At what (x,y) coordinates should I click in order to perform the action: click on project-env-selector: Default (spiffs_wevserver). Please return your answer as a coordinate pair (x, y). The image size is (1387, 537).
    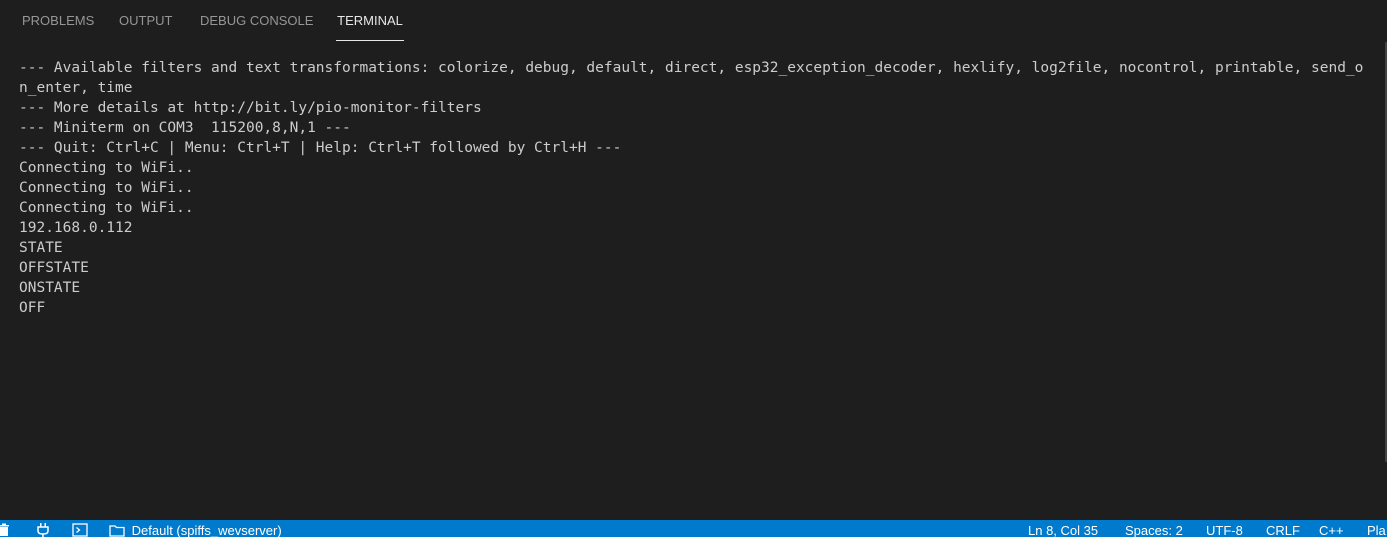
    Looking at the image, I should click on (195, 530).